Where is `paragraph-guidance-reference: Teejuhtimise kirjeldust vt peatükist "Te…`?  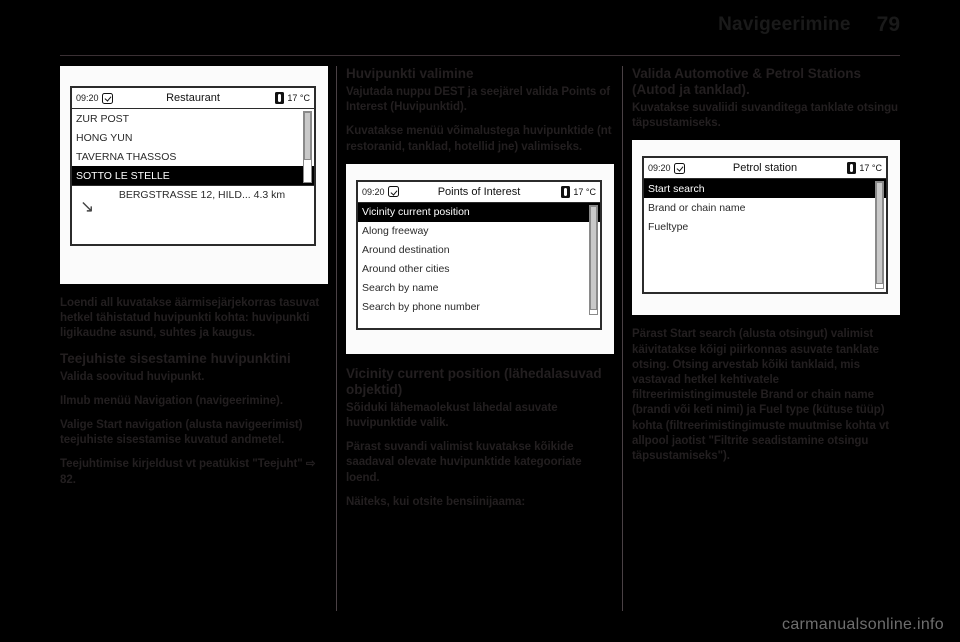
paragraph-guidance-reference: Teejuhtimise kirjeldust vt peatükist "Te… is located at coordinates (188, 472).